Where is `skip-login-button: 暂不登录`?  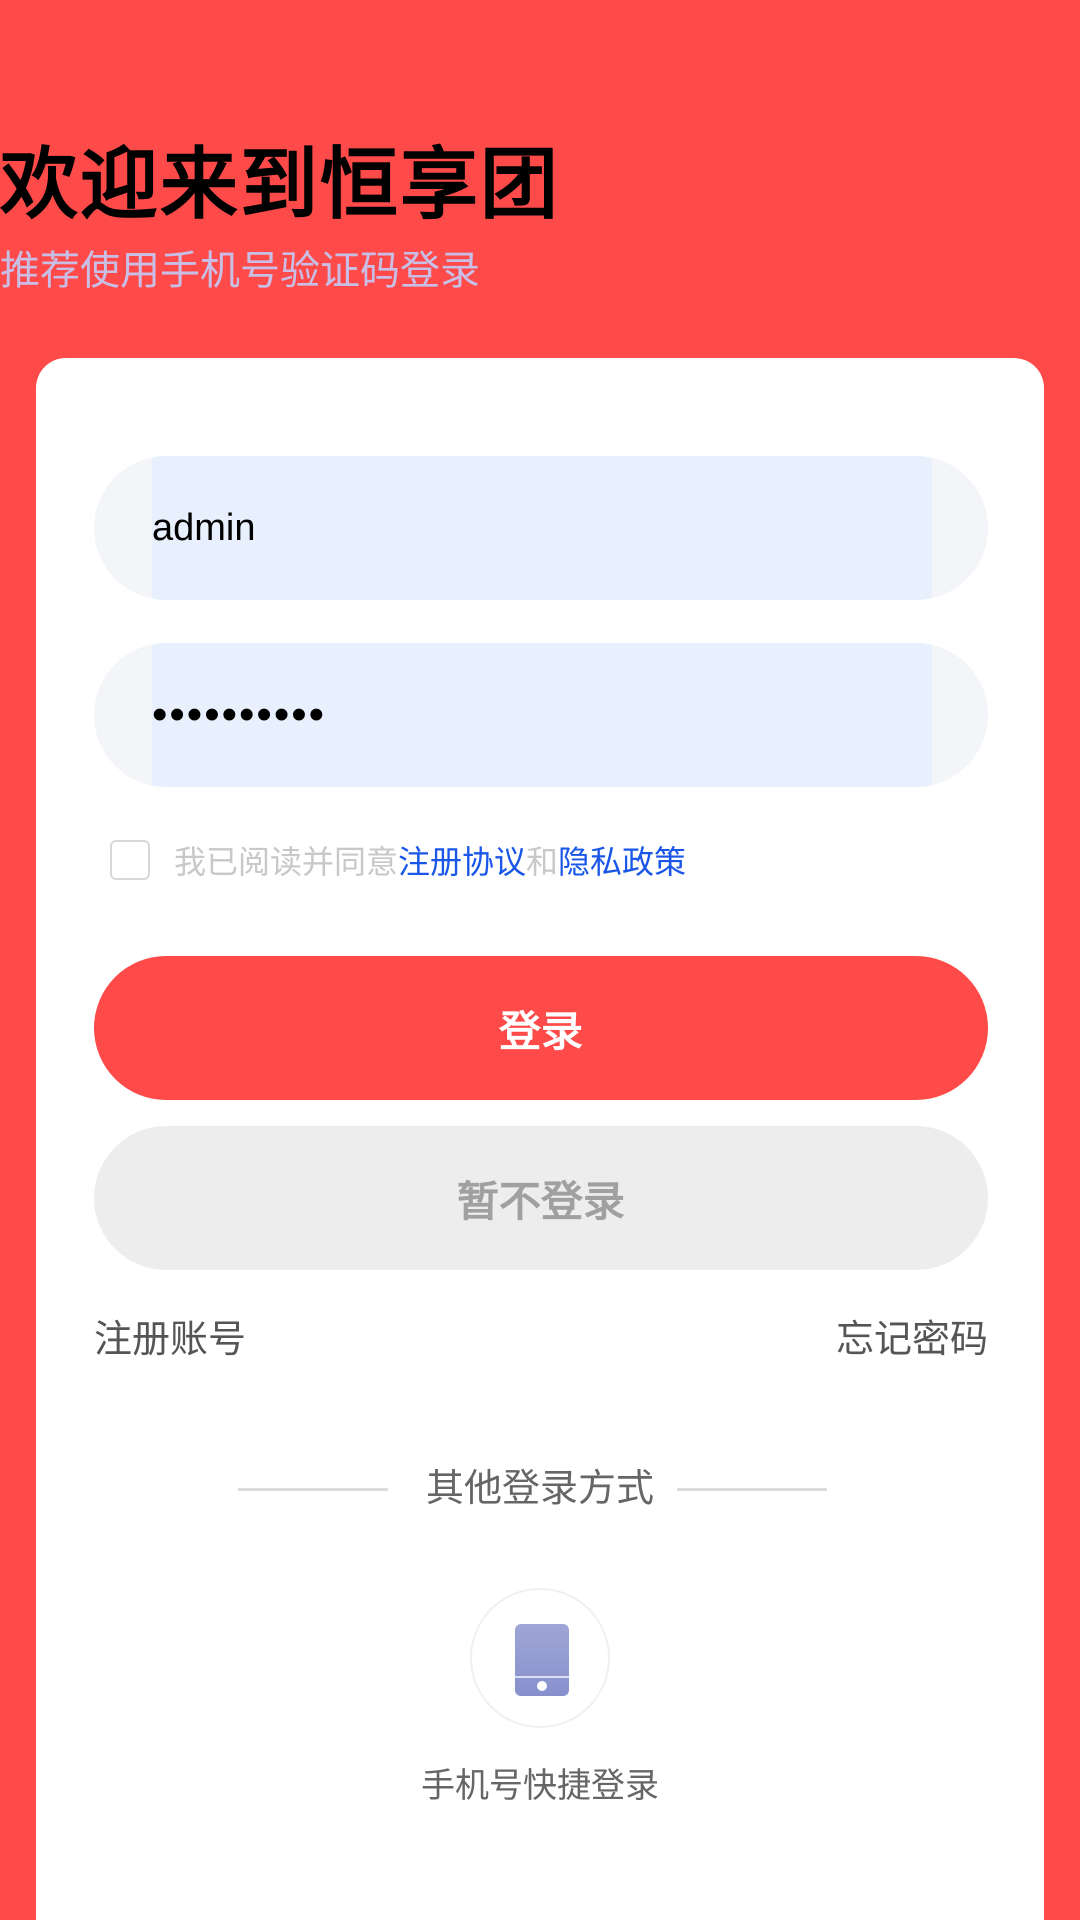
skip-login-button: 暂不登录 is located at coordinates (541, 1198).